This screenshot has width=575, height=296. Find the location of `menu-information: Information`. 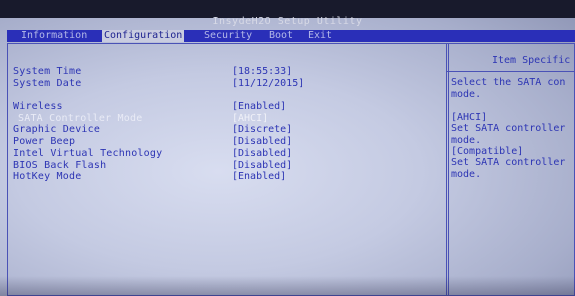

menu-information: Information is located at coordinates (54, 36).